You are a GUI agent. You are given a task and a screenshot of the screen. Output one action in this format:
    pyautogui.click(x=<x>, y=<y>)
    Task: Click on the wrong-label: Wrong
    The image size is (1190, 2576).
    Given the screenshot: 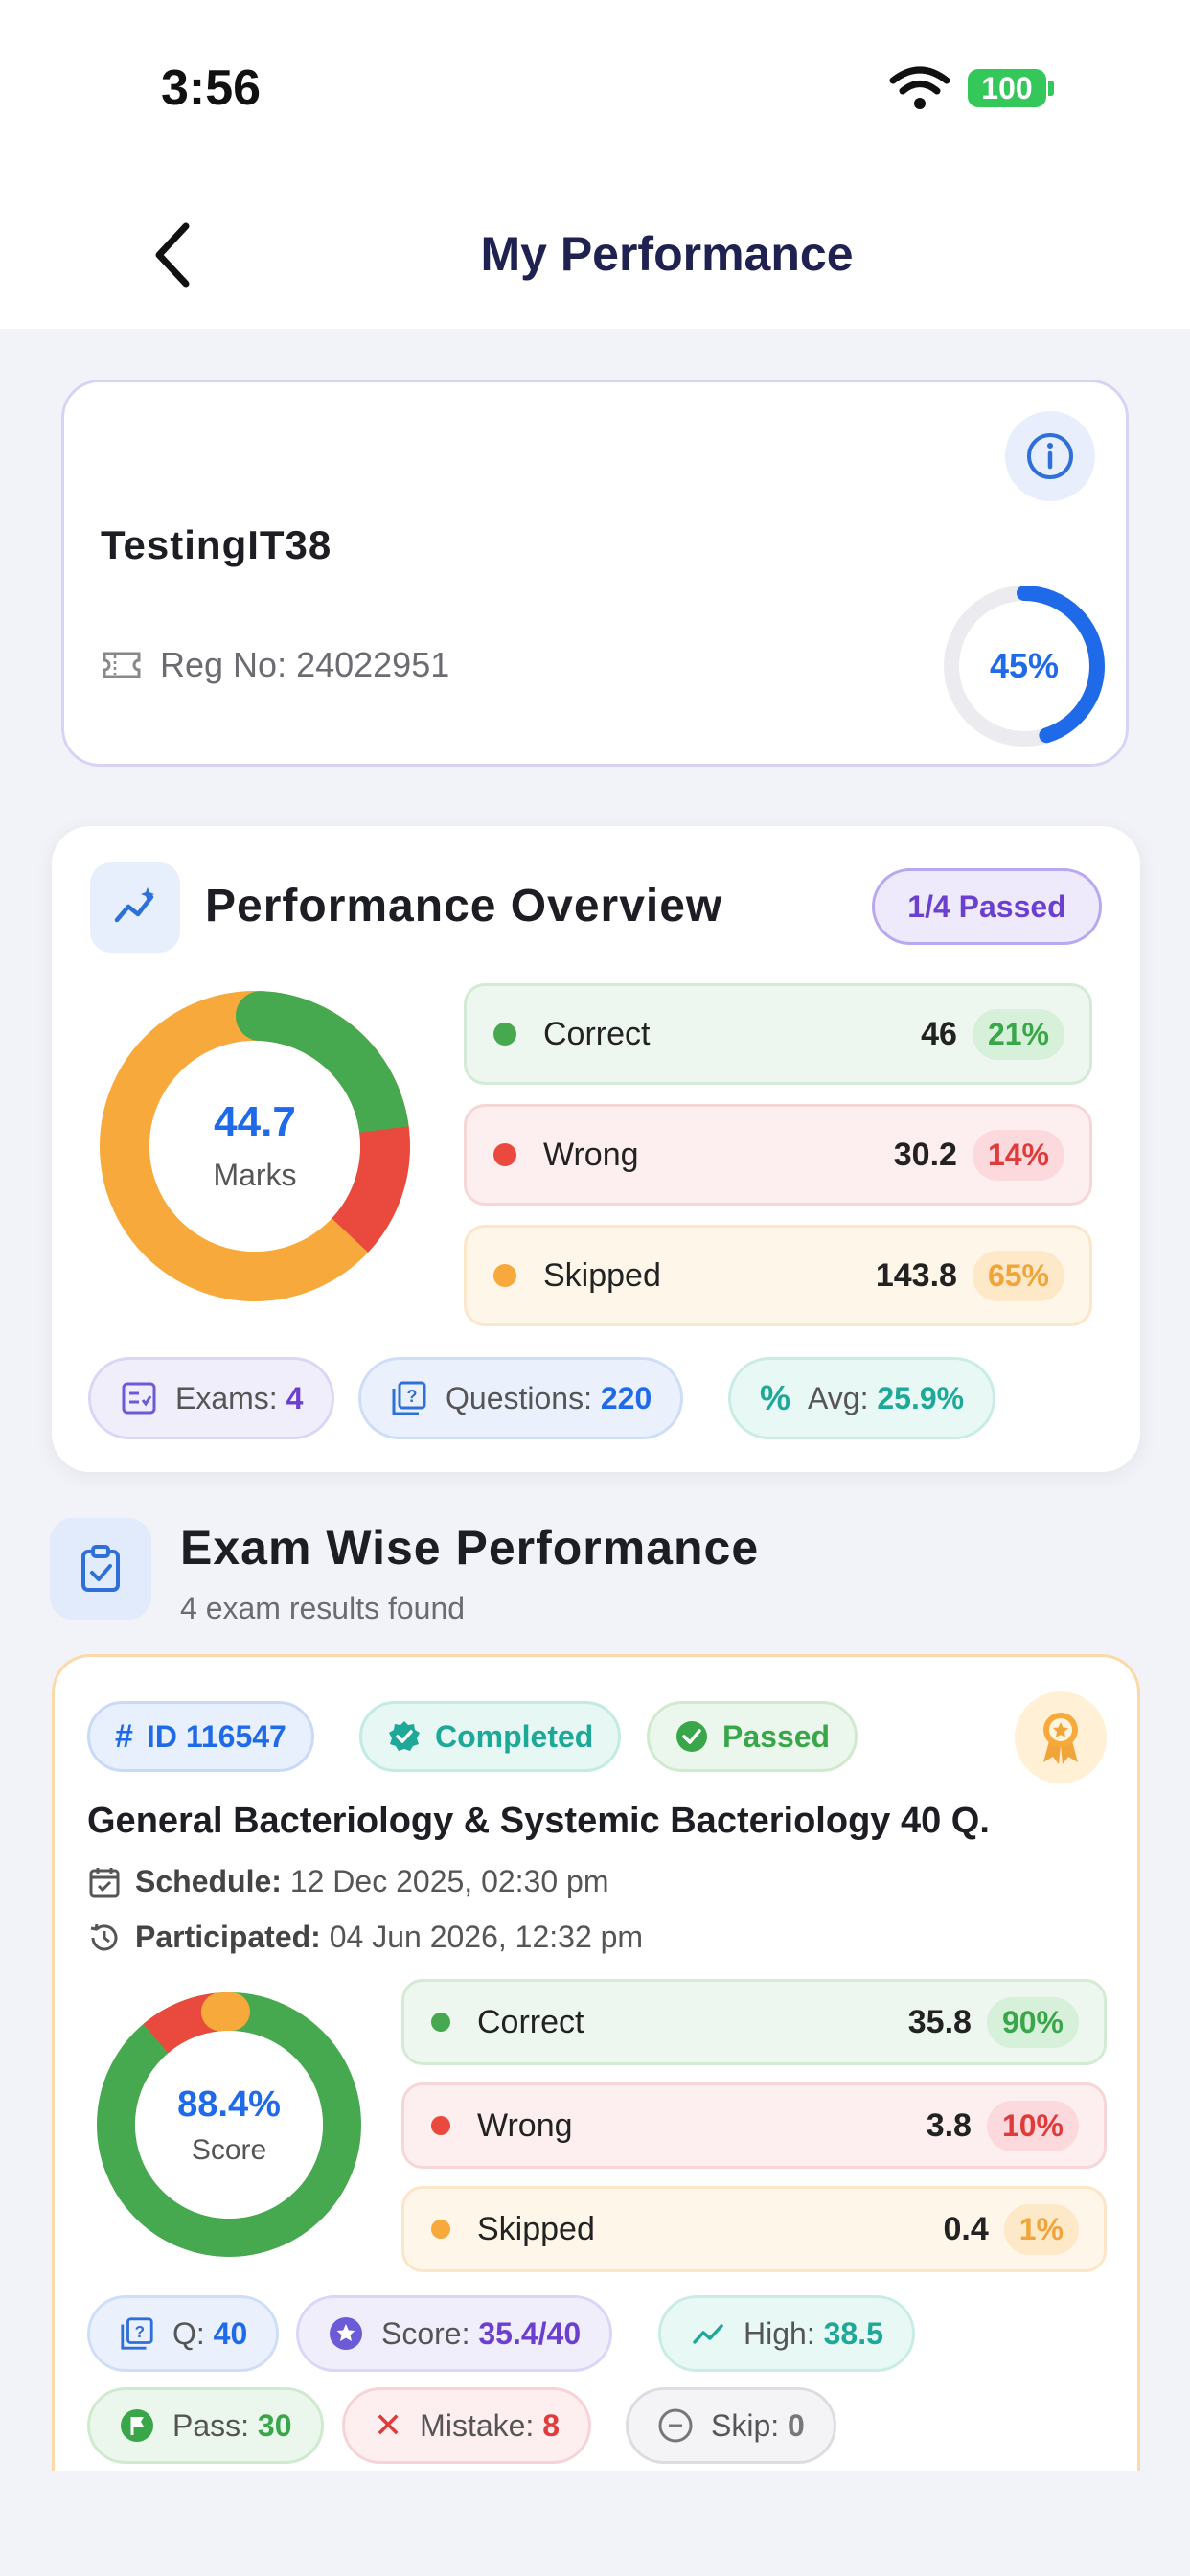 What is the action you would take?
    pyautogui.click(x=591, y=1154)
    